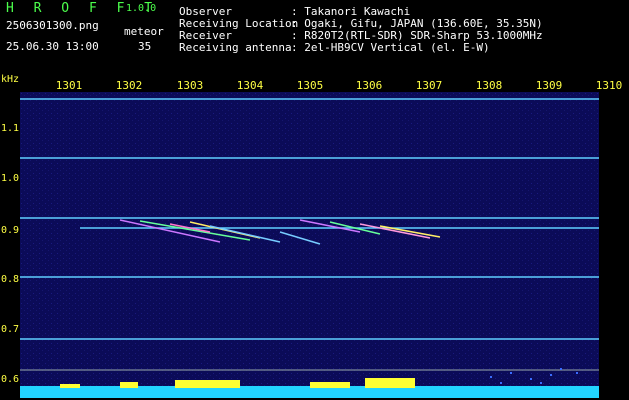  I want to click on x-tick-1304: 1304, so click(250, 85).